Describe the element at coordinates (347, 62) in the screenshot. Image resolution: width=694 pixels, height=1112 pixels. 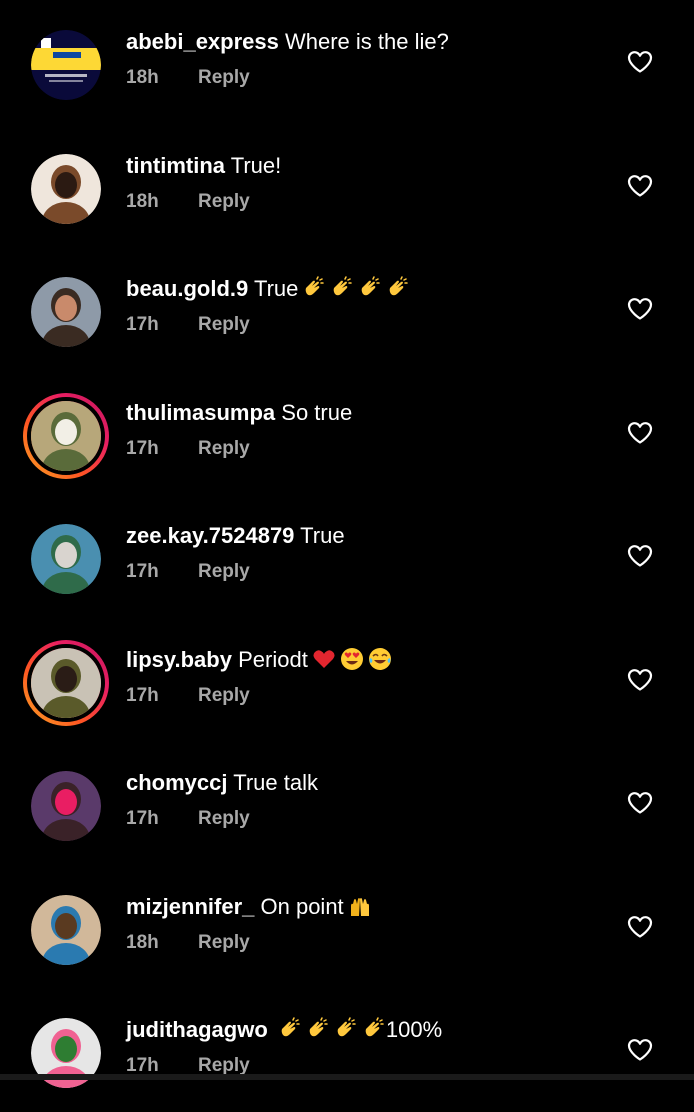
I see `comment-item: abebi_express Where is the lie? 18h Reply` at that location.